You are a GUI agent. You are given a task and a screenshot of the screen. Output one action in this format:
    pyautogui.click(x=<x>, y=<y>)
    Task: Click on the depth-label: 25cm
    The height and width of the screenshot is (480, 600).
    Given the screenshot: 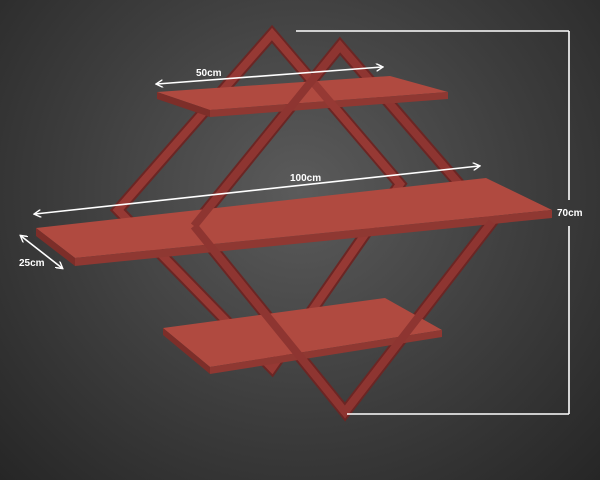 What is the action you would take?
    pyautogui.click(x=32, y=263)
    